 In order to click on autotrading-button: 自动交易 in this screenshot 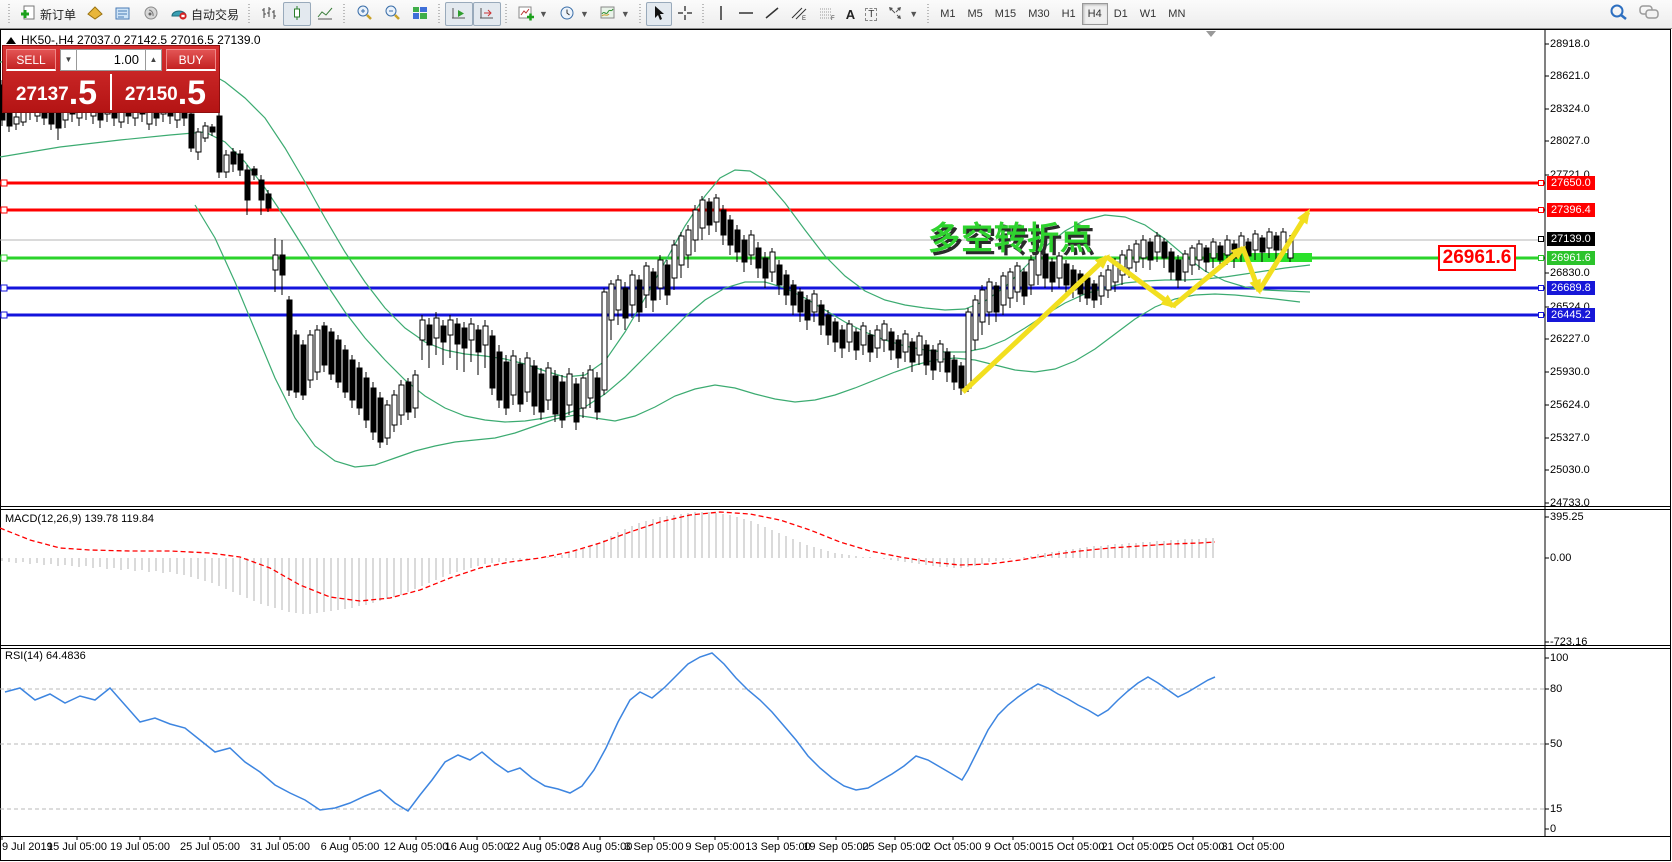, I will do `click(204, 14)`.